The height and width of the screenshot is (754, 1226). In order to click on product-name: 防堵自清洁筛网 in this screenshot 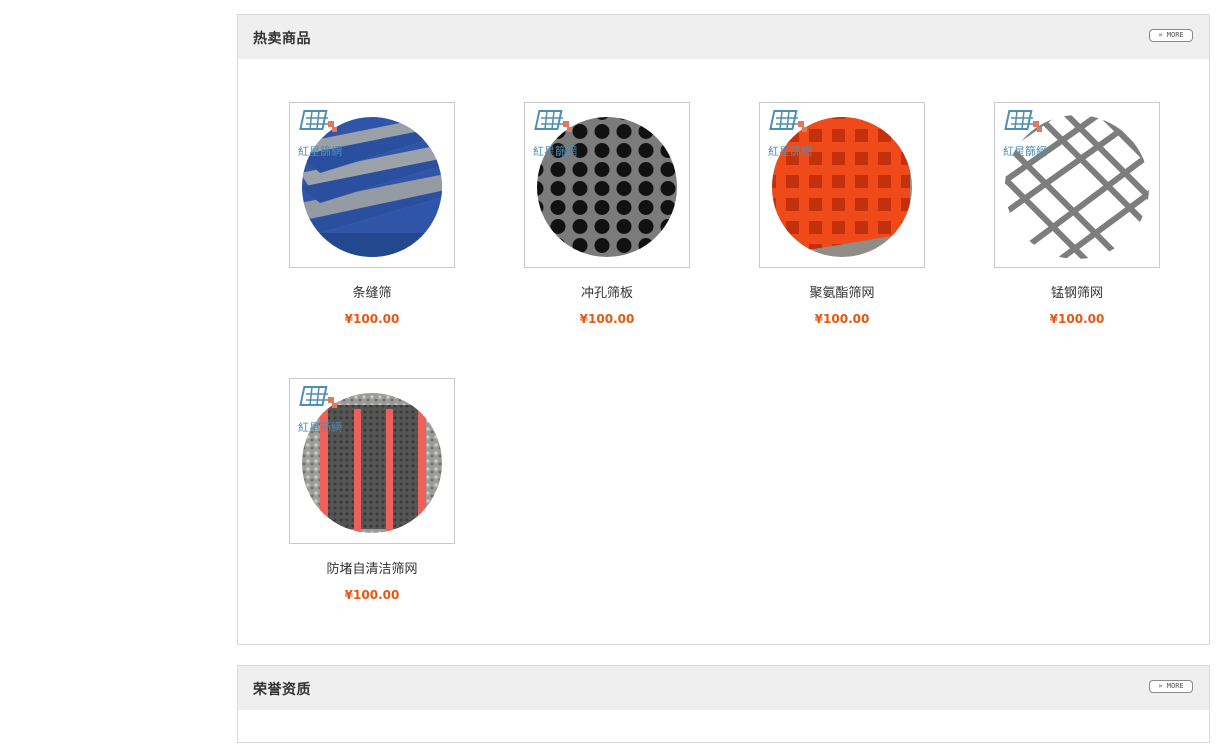, I will do `click(372, 567)`.